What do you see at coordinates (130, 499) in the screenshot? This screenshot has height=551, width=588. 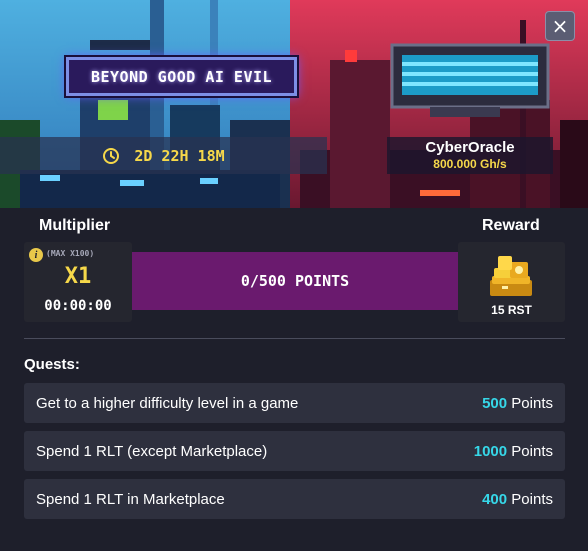 I see `quest-title: Spend 1 RLT in Marketplace` at bounding box center [130, 499].